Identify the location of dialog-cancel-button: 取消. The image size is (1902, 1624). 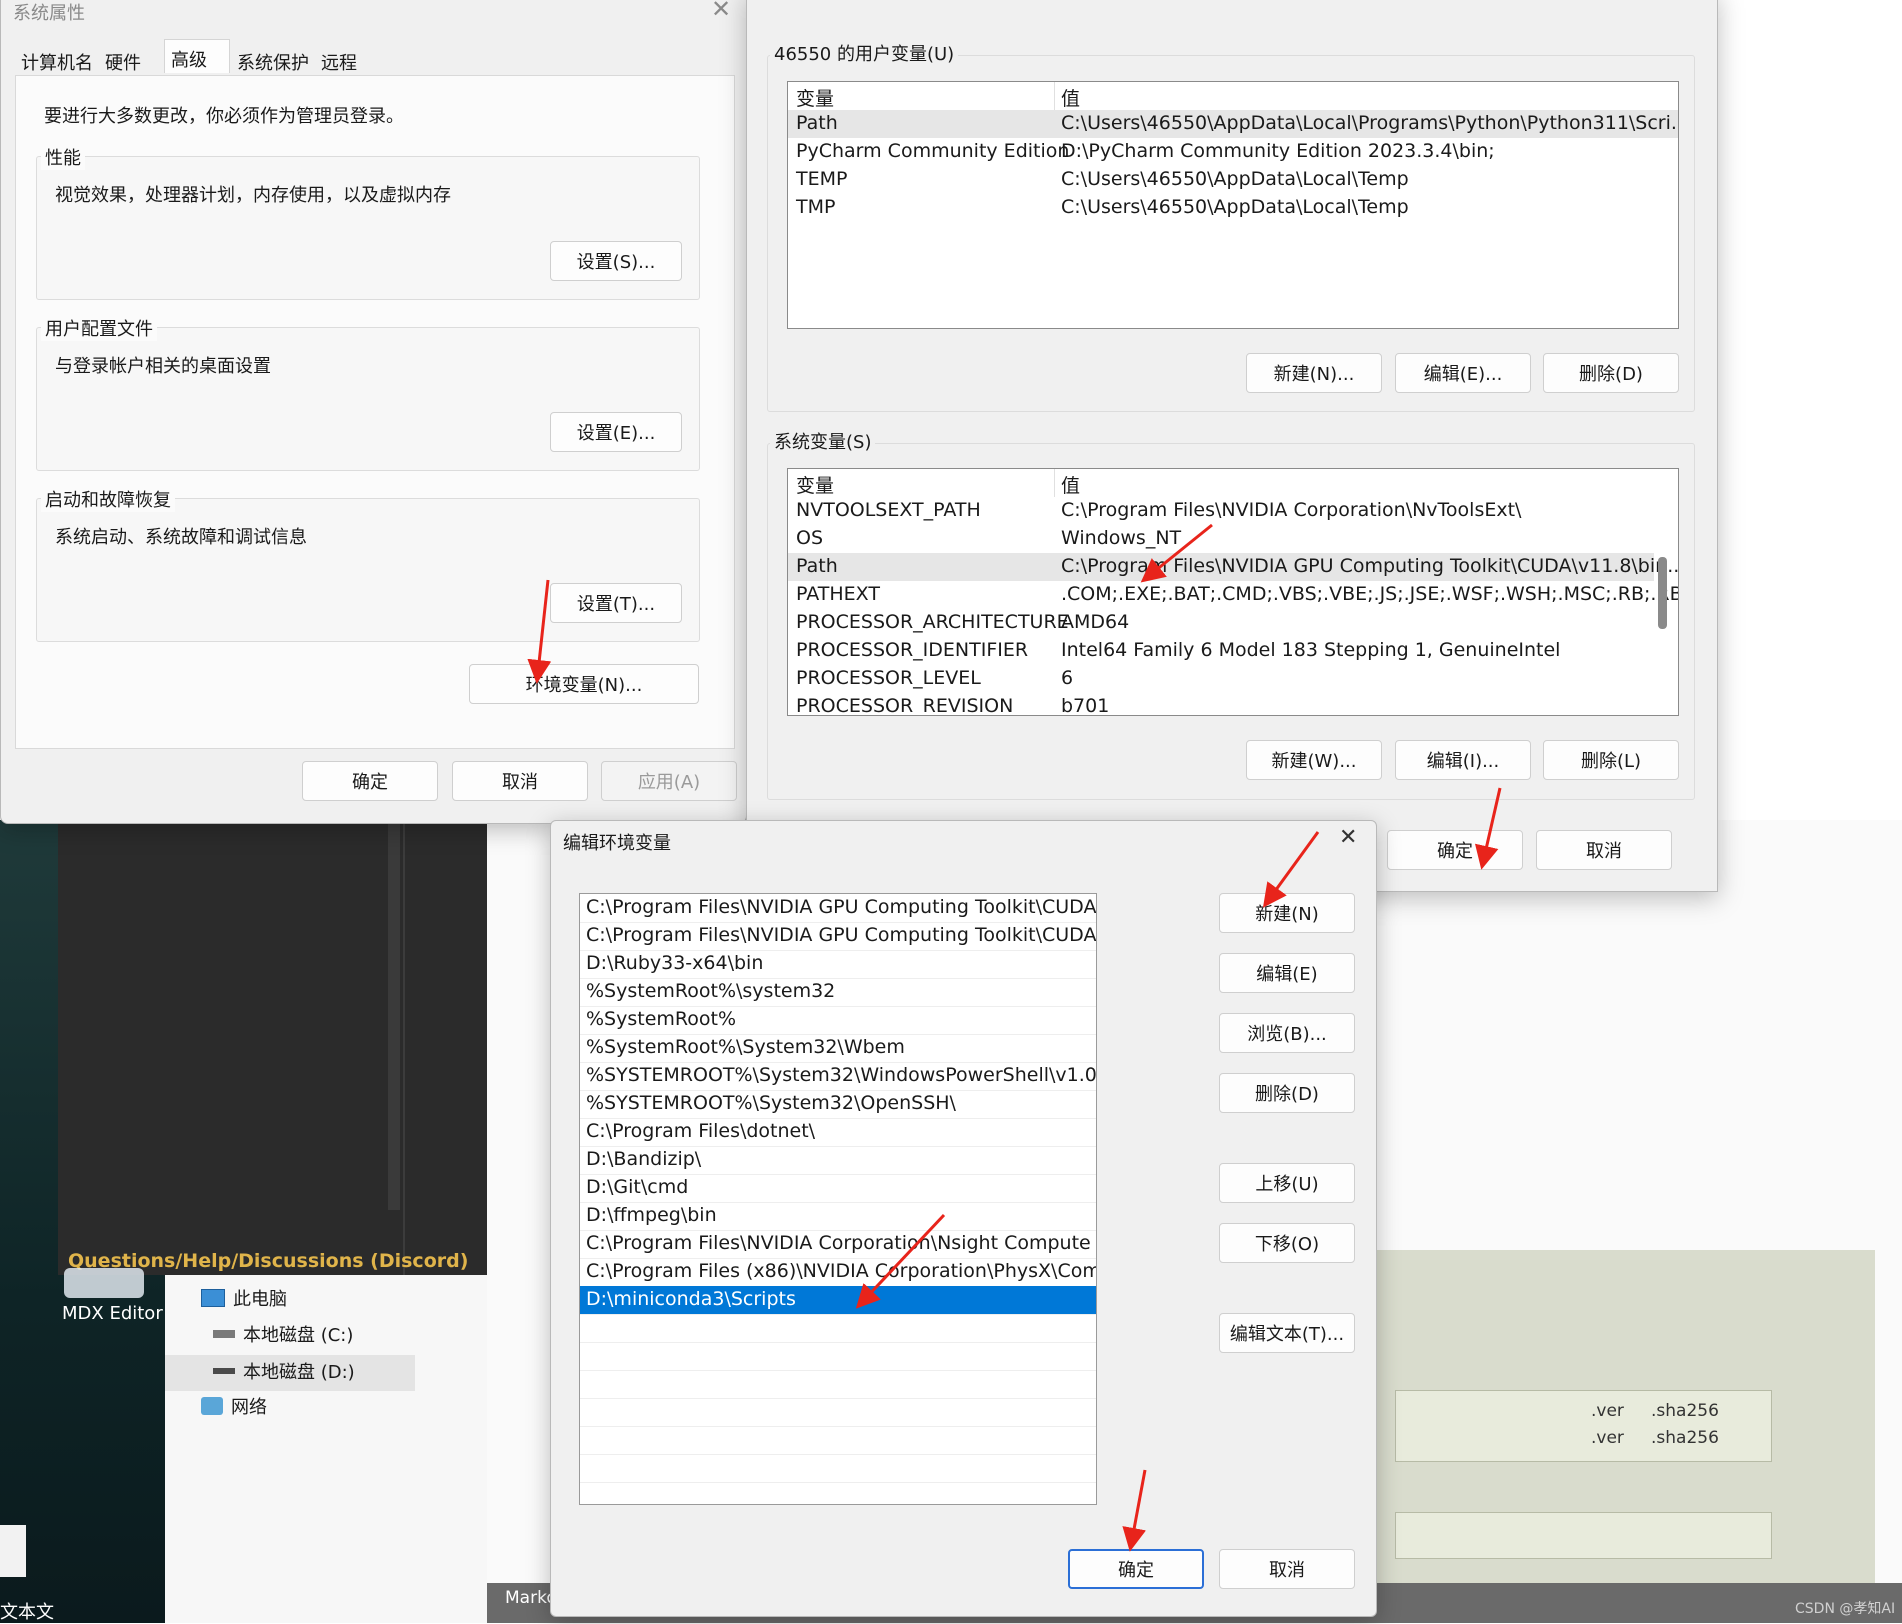
(1287, 1569).